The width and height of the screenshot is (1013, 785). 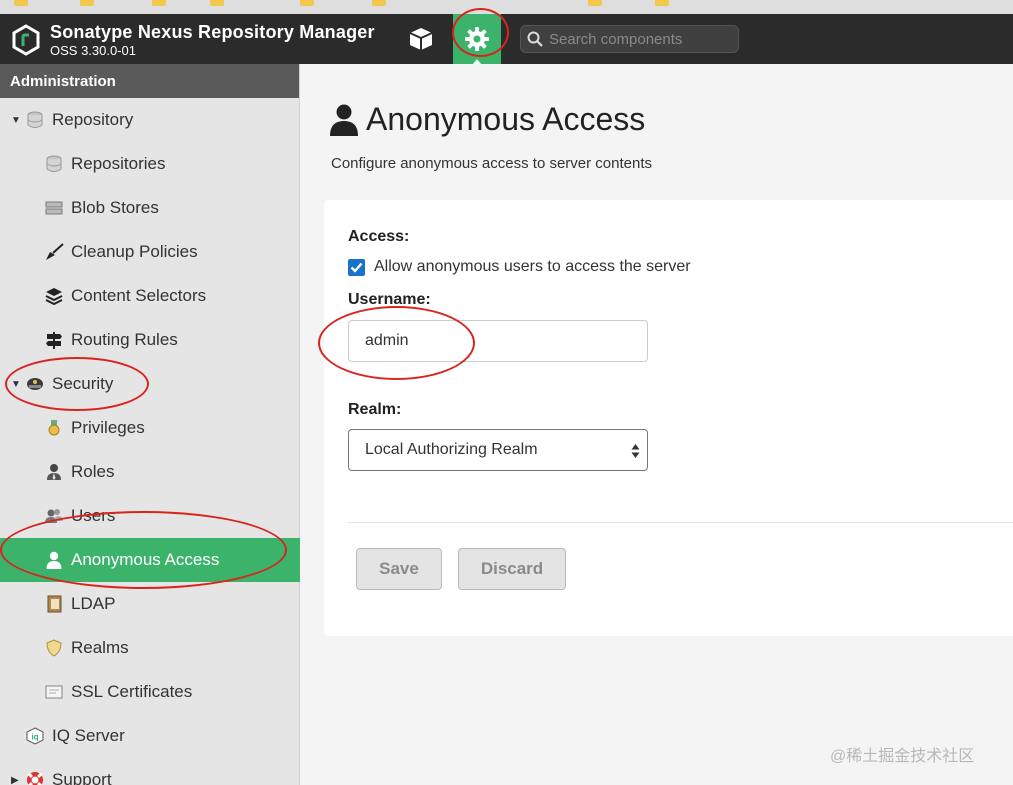 What do you see at coordinates (93, 119) in the screenshot?
I see `sidebar-item-label: Repository` at bounding box center [93, 119].